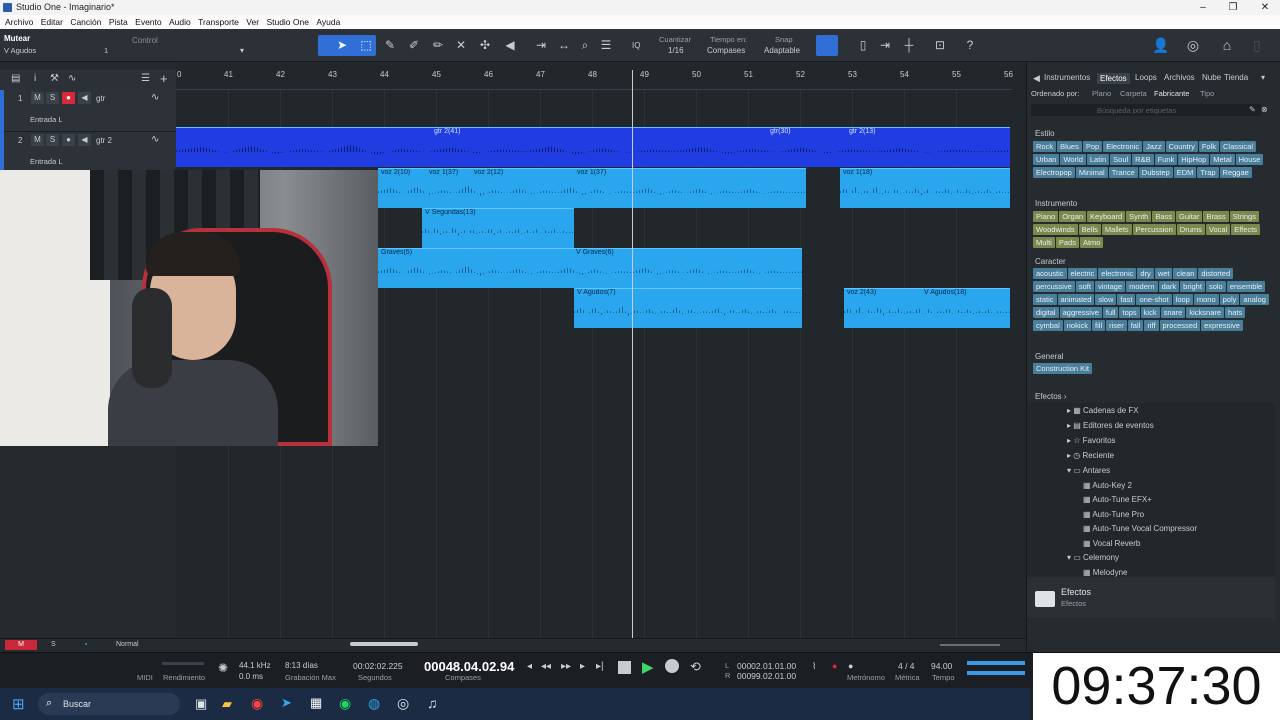 This screenshot has width=1280, height=720. Describe the element at coordinates (1180, 325) in the screenshot. I see `caracter-tag: processed` at that location.